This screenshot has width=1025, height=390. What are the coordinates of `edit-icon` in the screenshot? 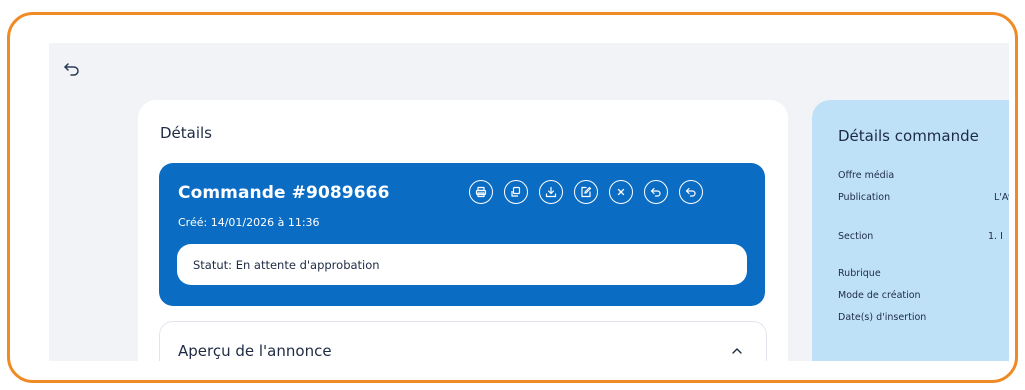 It's located at (586, 192).